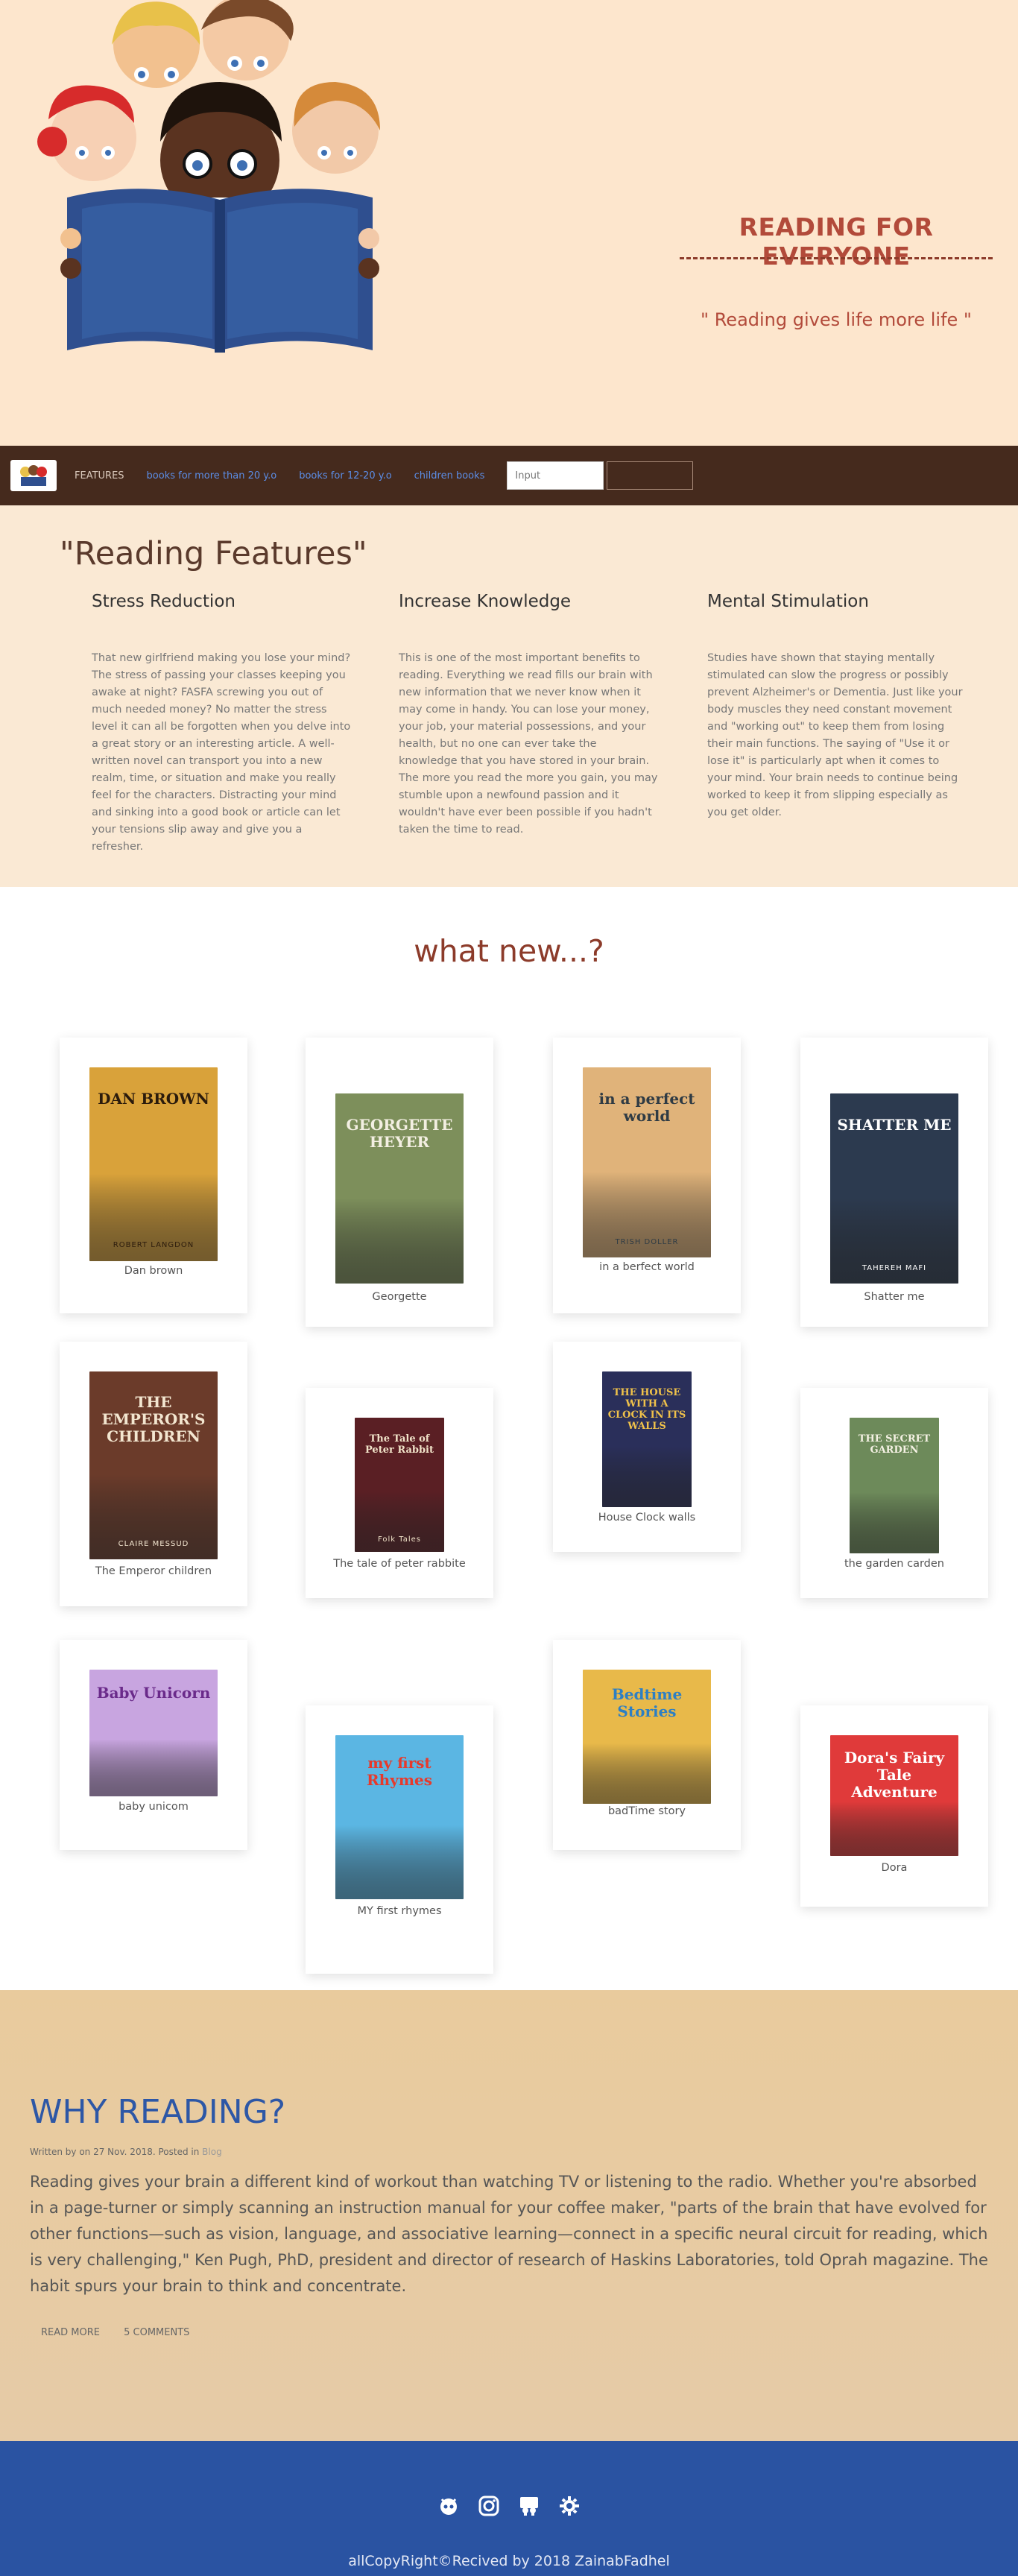 This screenshot has width=1018, height=2576. Describe the element at coordinates (449, 2506) in the screenshot. I see `github-icon` at that location.